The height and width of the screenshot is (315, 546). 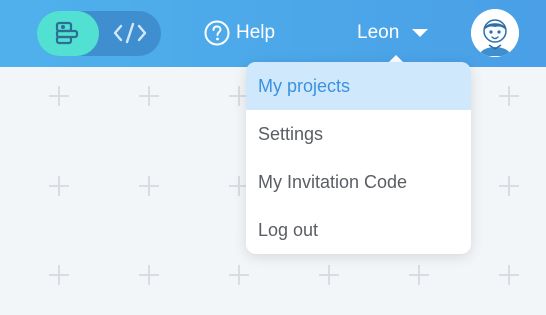 I want to click on caret-down-icon, so click(x=420, y=33).